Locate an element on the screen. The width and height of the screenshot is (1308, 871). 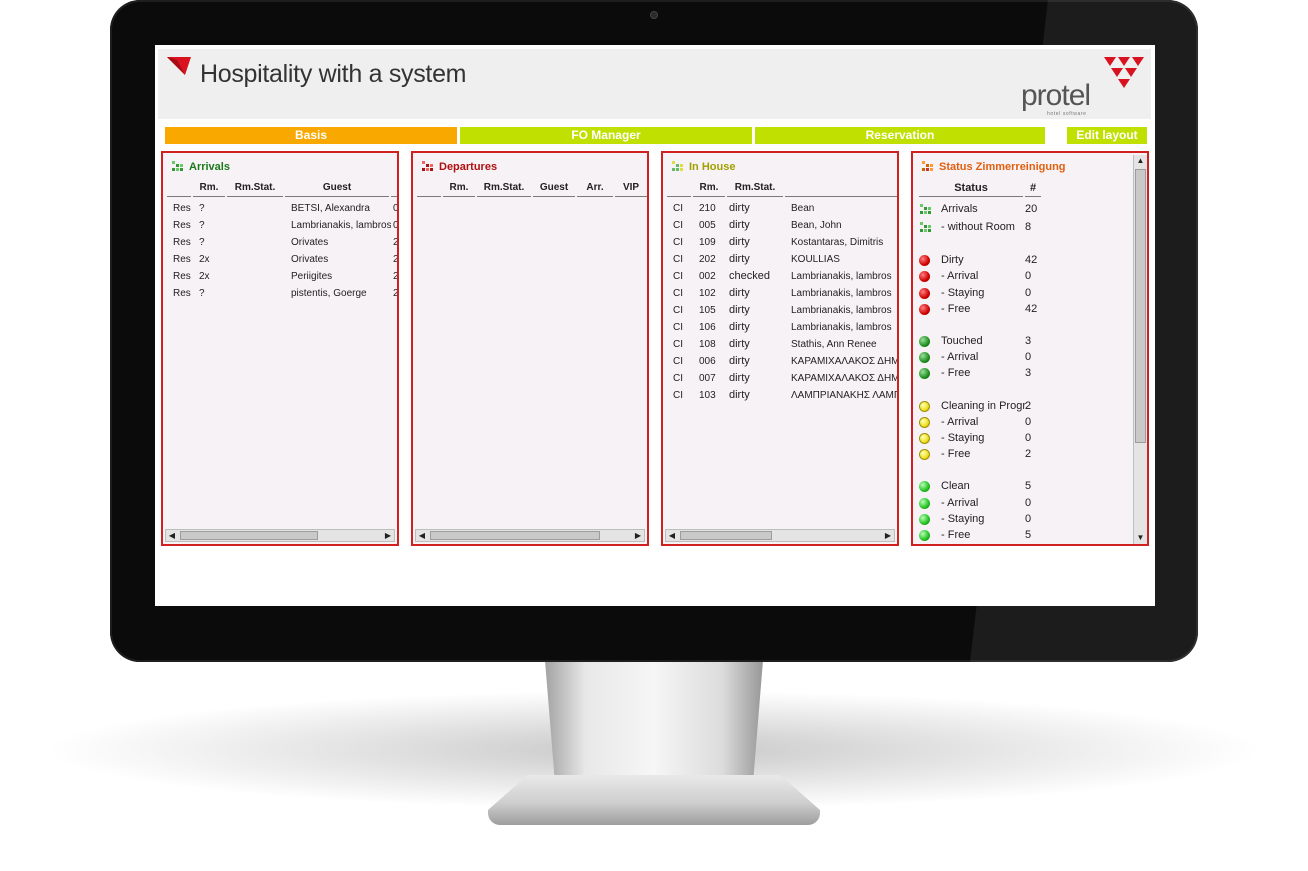
scroll-up-icon: ▲ is located at coordinates (1140, 161).